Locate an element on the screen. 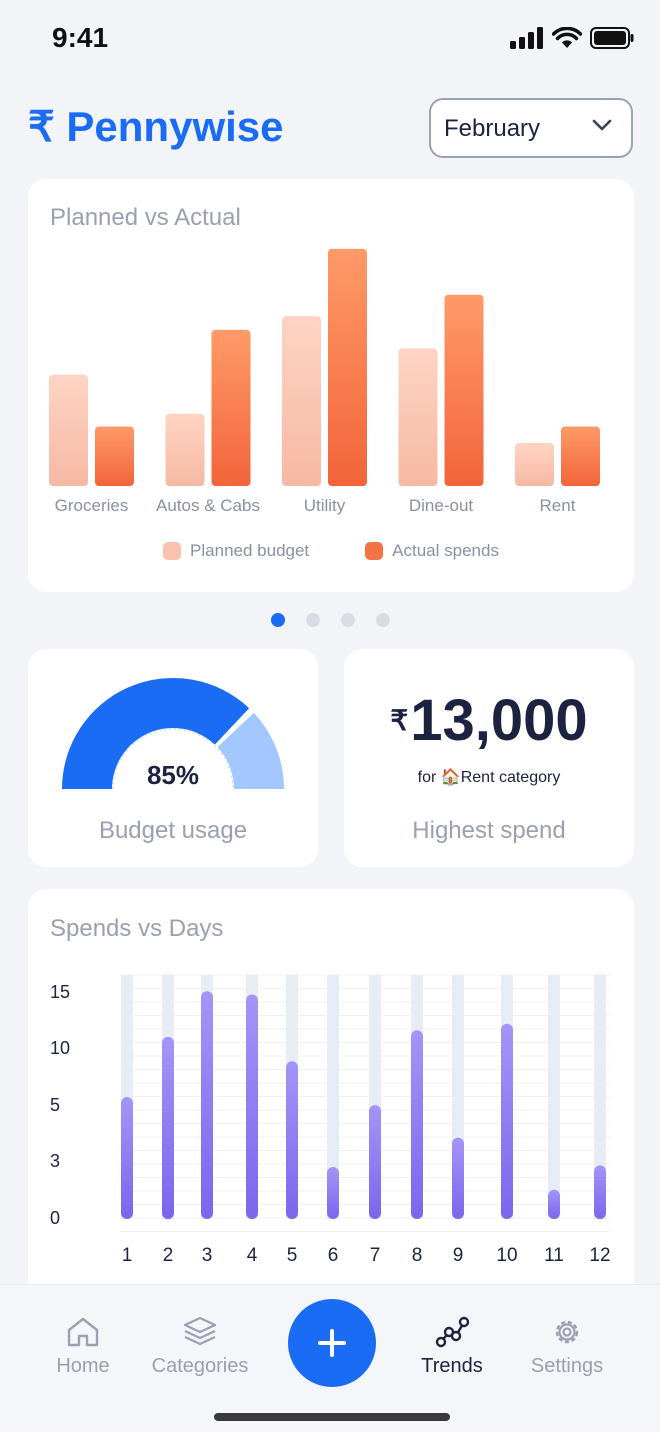 This screenshot has width=660, height=1432. x-tick-label: 11 is located at coordinates (554, 1255).